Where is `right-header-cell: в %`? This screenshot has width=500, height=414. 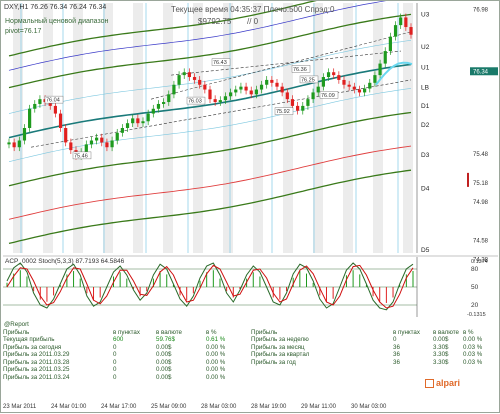
right-header-cell: в % is located at coordinates (468, 332).